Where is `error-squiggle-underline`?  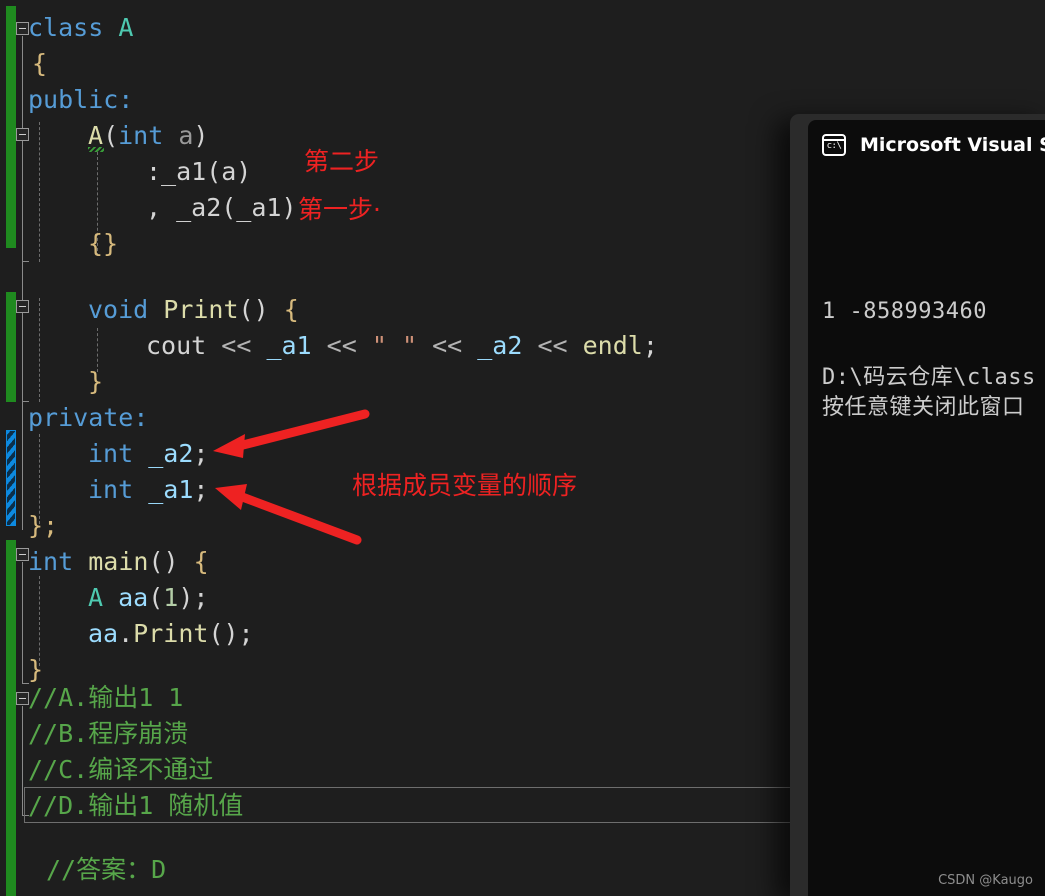 error-squiggle-underline is located at coordinates (96, 149).